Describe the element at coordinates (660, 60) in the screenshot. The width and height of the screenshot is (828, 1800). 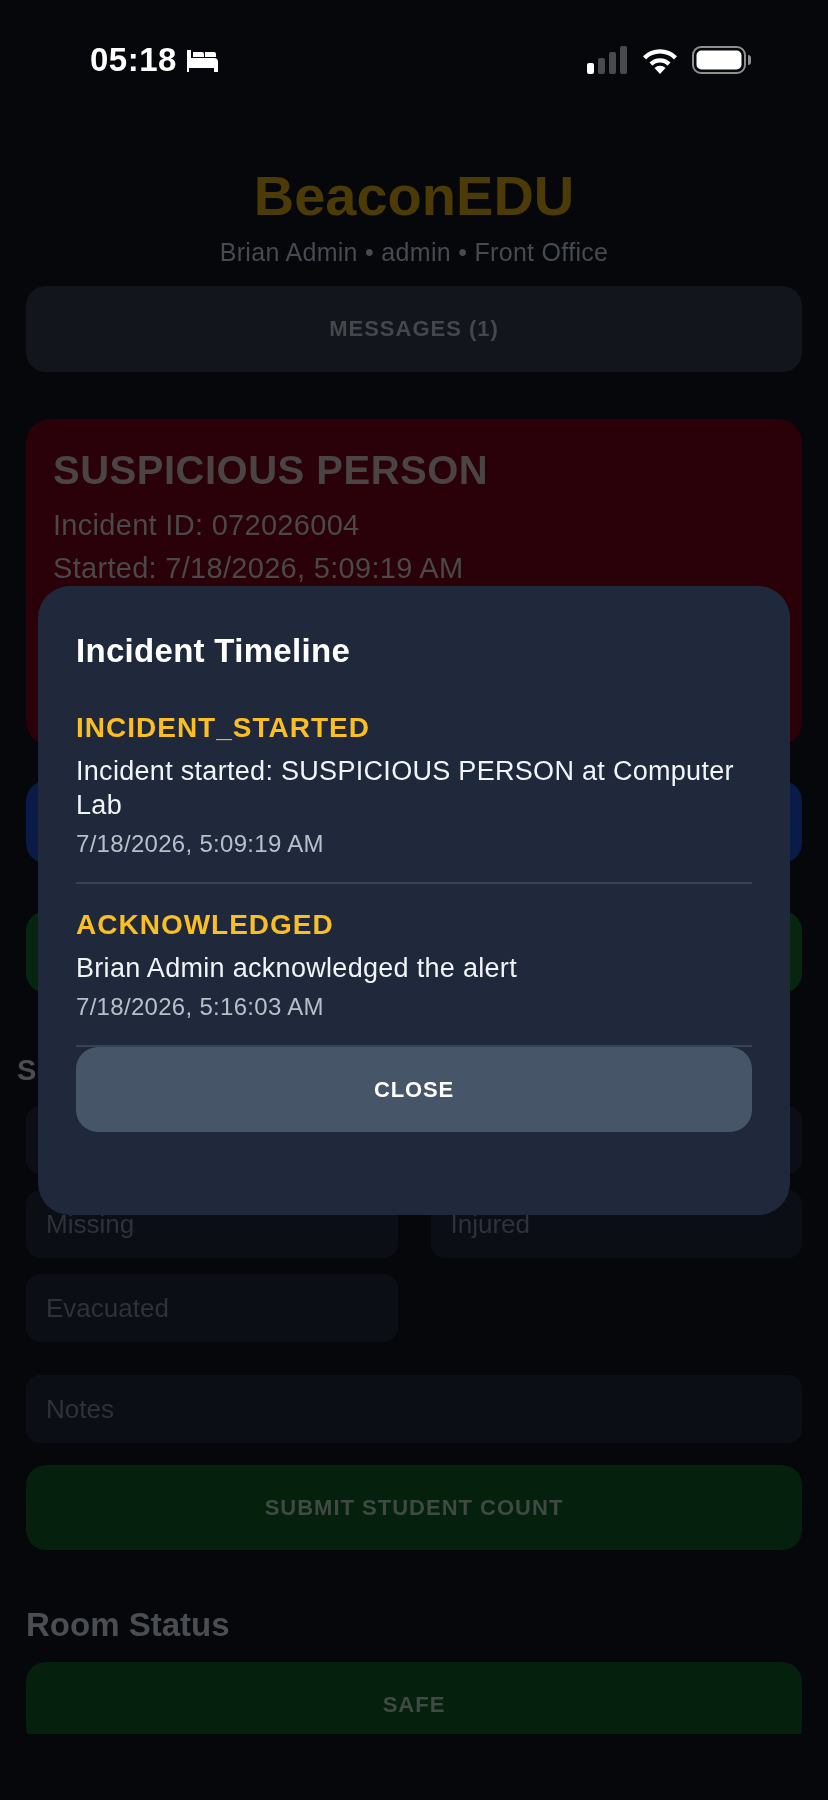
I see `wifi-icon` at that location.